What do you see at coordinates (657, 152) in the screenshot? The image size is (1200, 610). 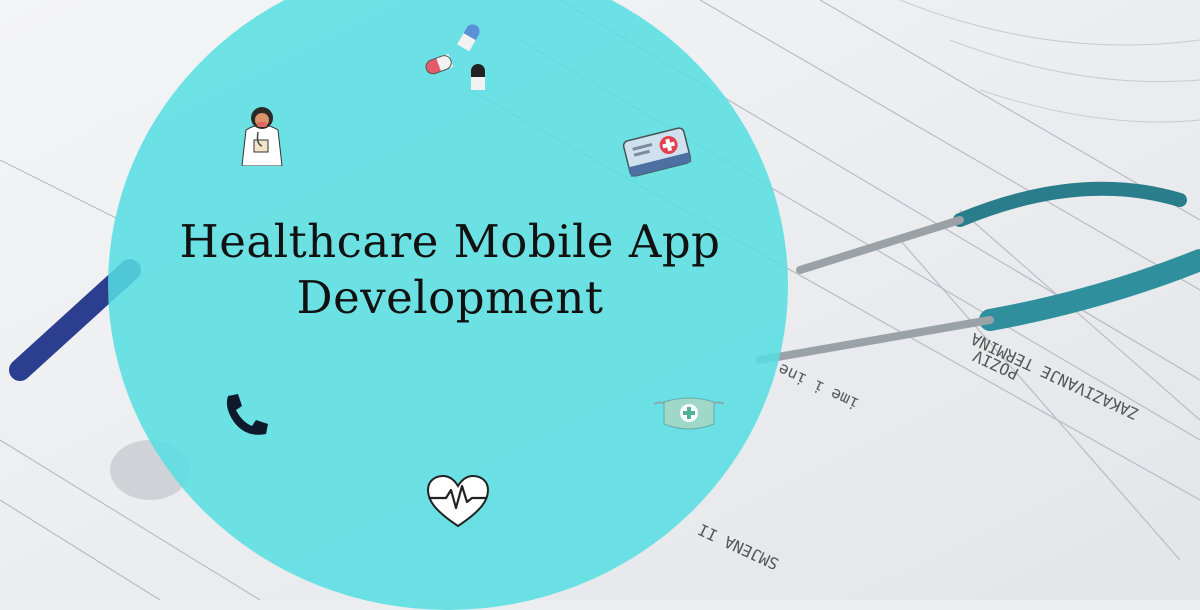 I see `medical-card-icon` at bounding box center [657, 152].